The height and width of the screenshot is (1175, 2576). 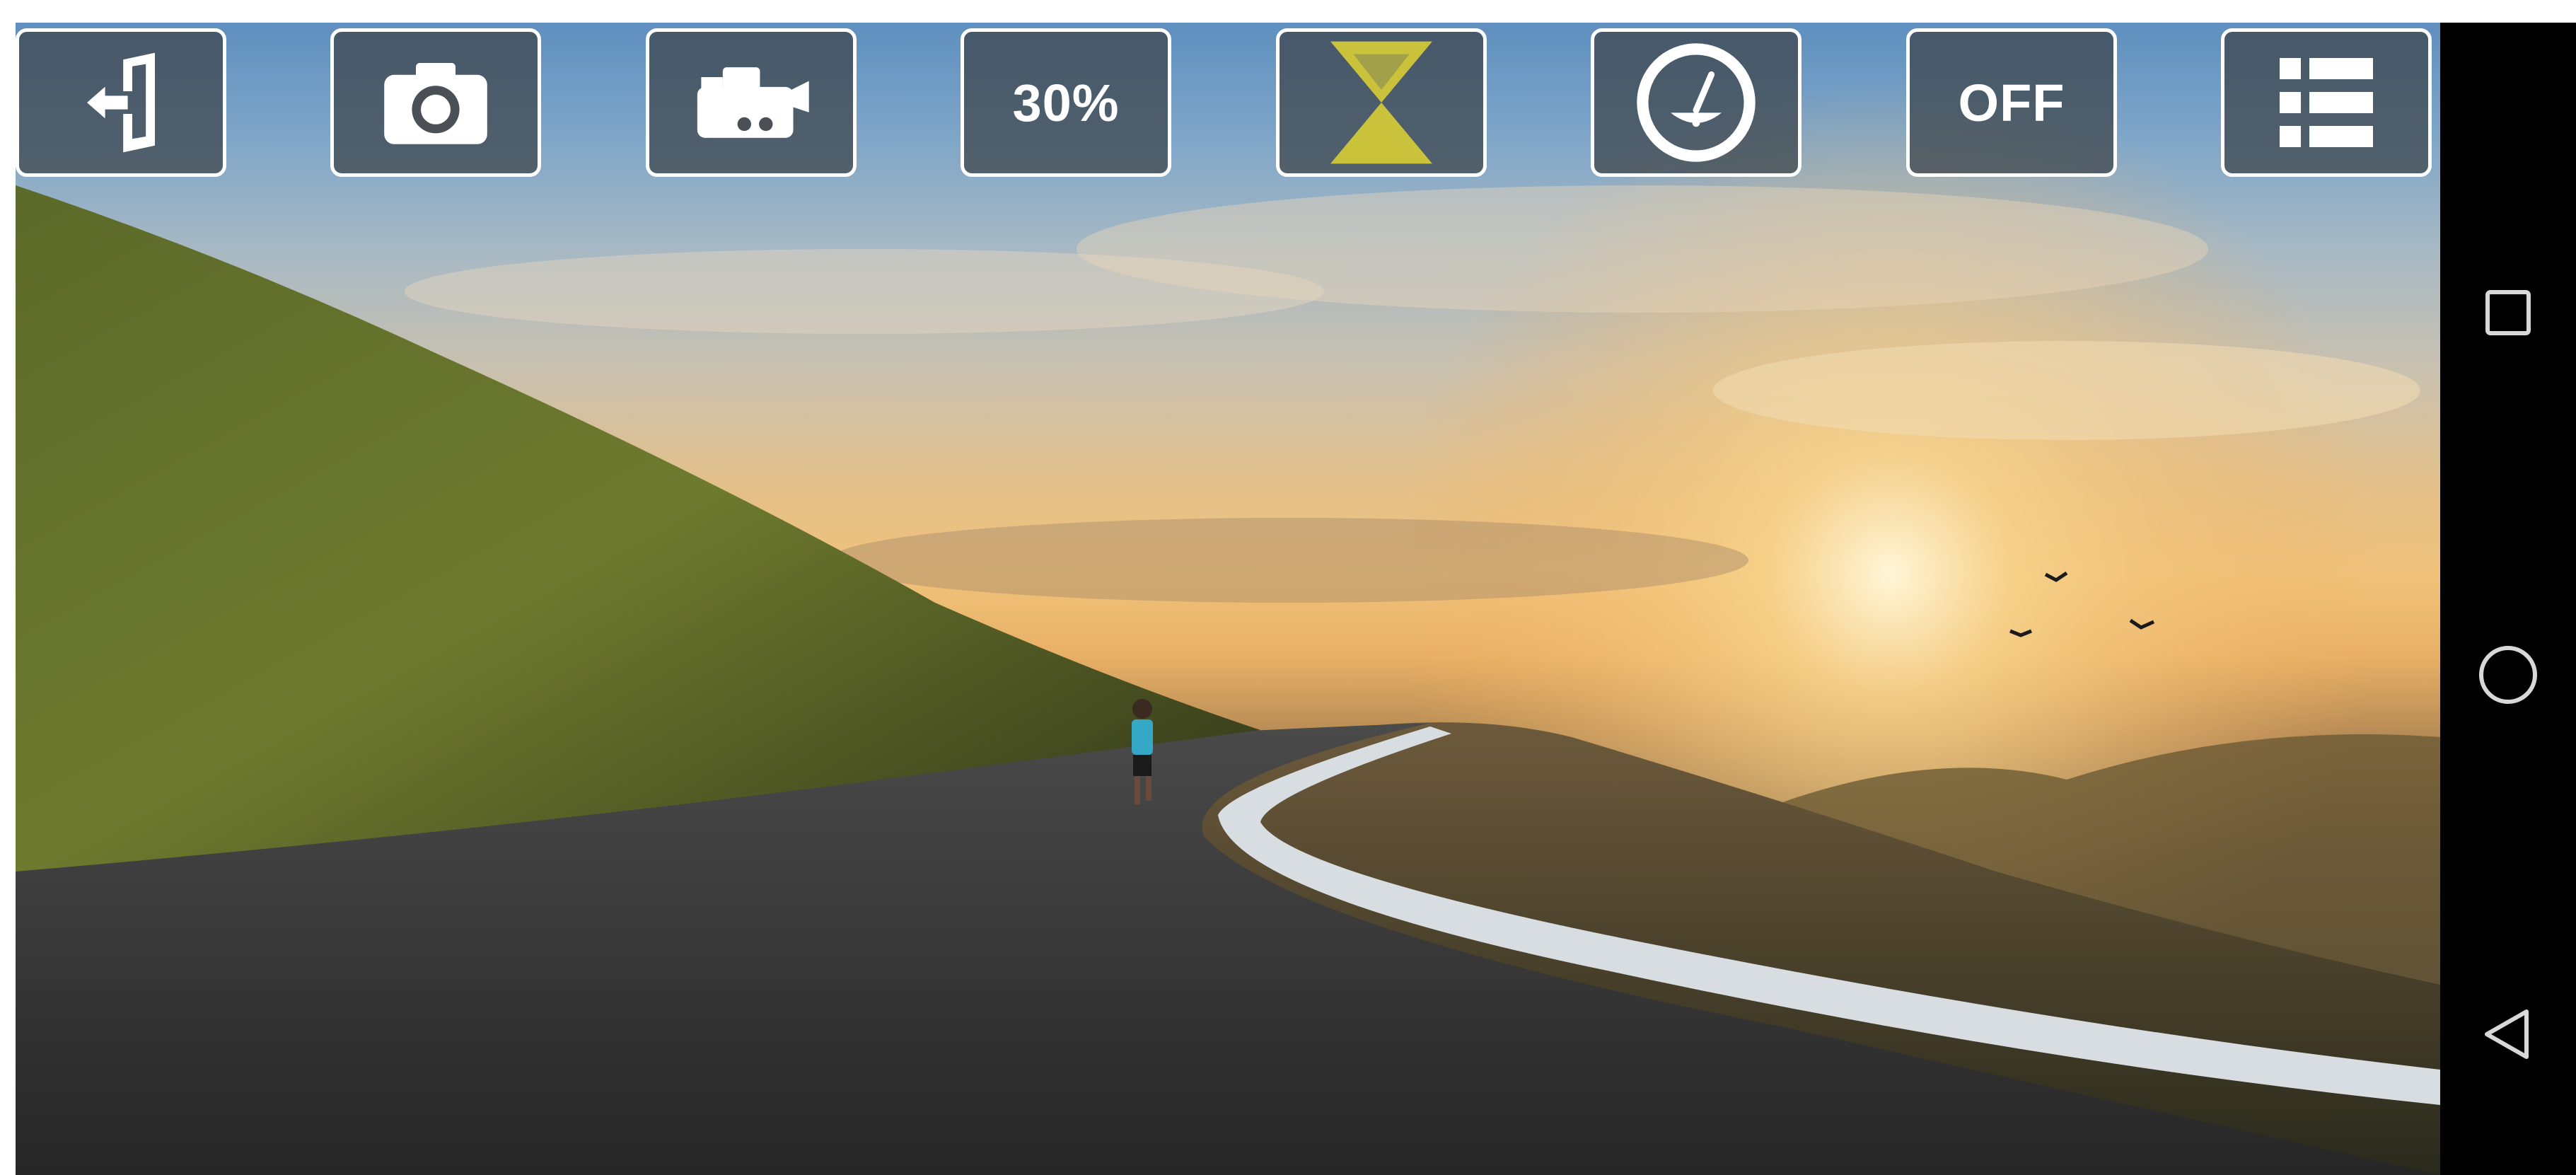 I want to click on timer-button, so click(x=1381, y=102).